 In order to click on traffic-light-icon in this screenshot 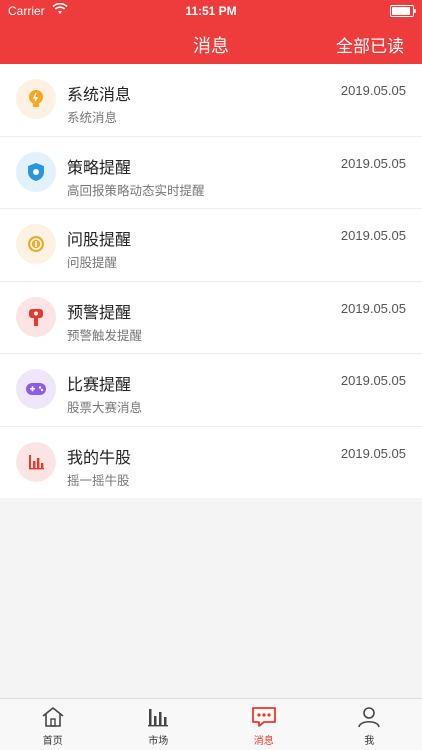, I will do `click(36, 316)`.